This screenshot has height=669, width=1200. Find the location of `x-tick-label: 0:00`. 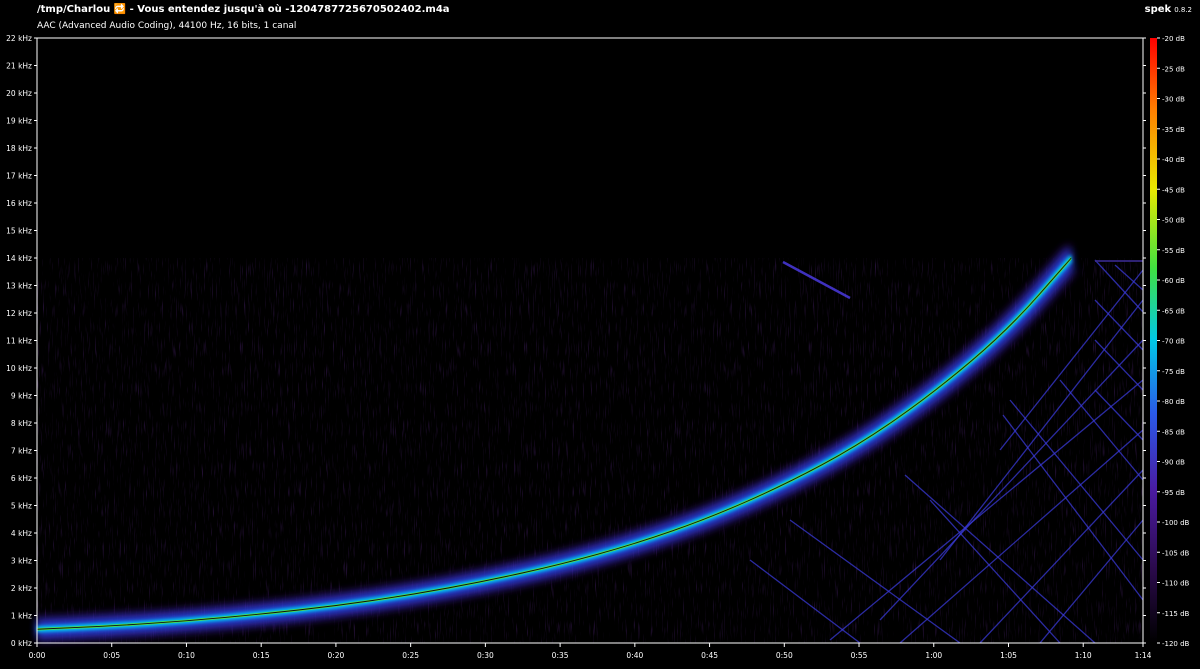

x-tick-label: 0:00 is located at coordinates (37, 655).